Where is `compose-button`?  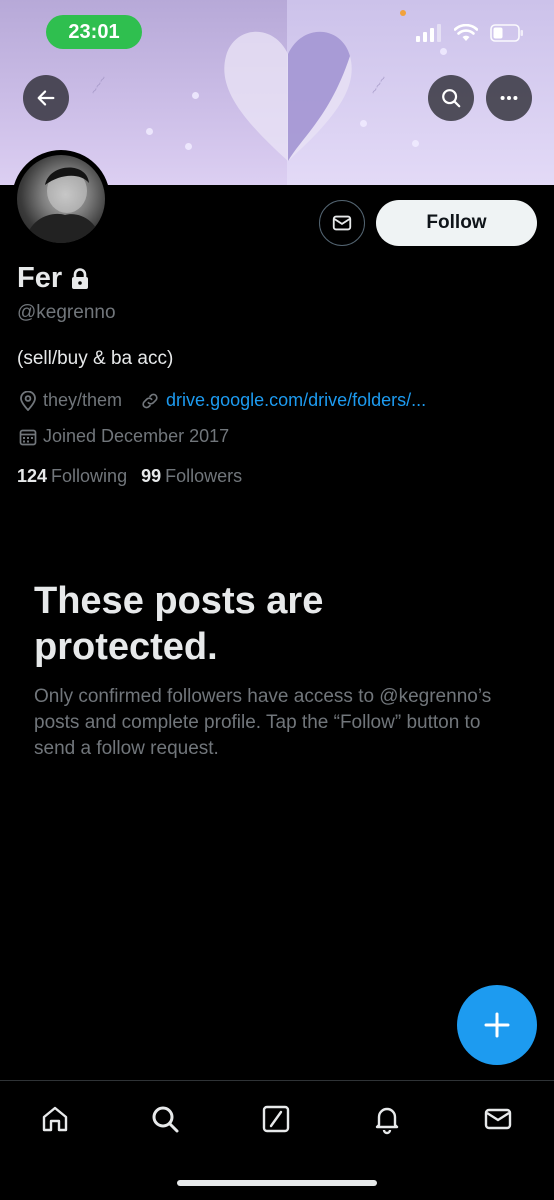
compose-button is located at coordinates (497, 1025).